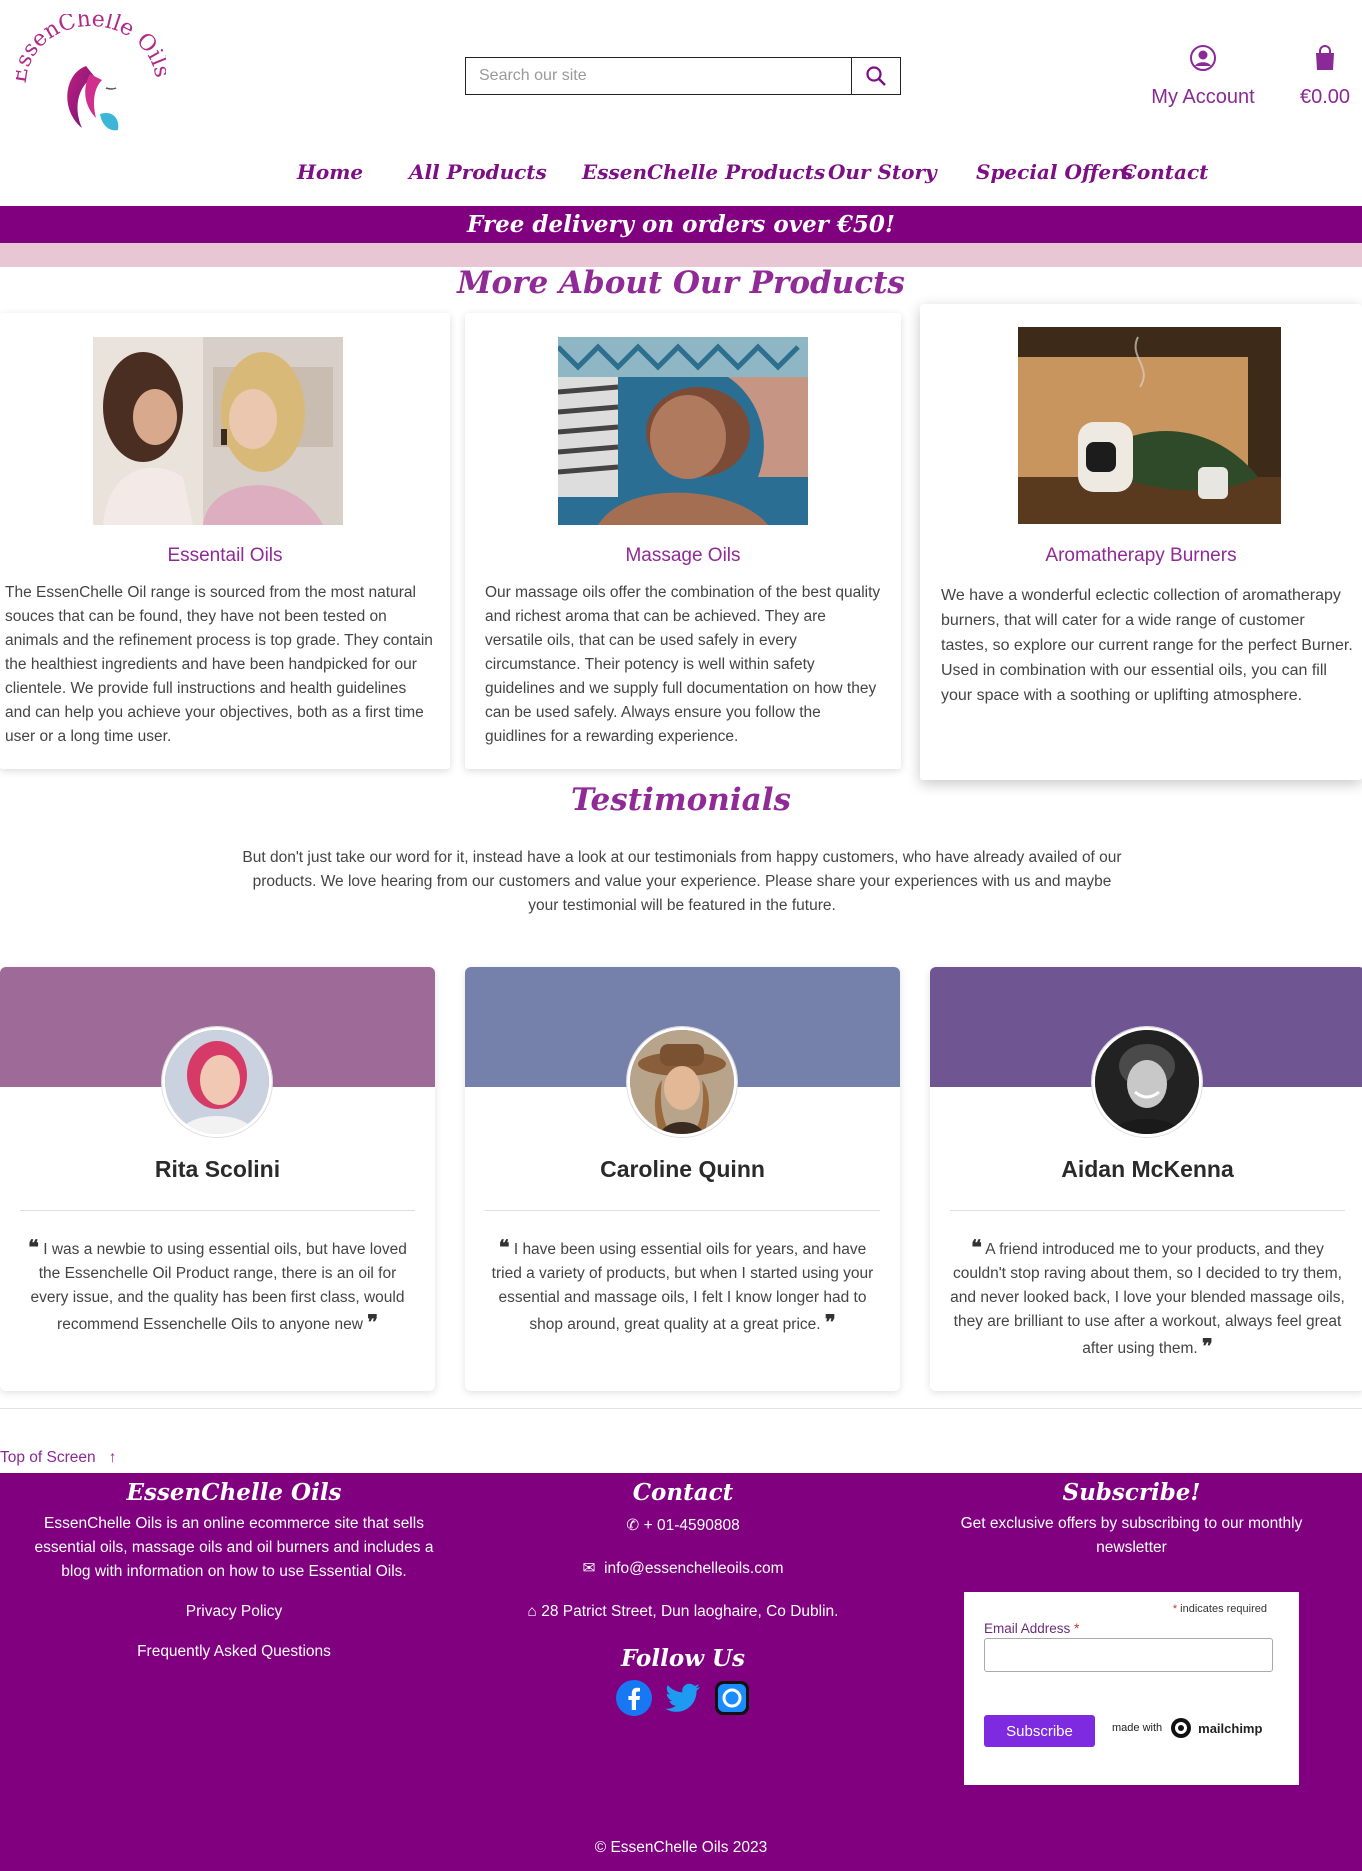 The height and width of the screenshot is (1871, 1362). I want to click on nav-home: Home, so click(330, 172).